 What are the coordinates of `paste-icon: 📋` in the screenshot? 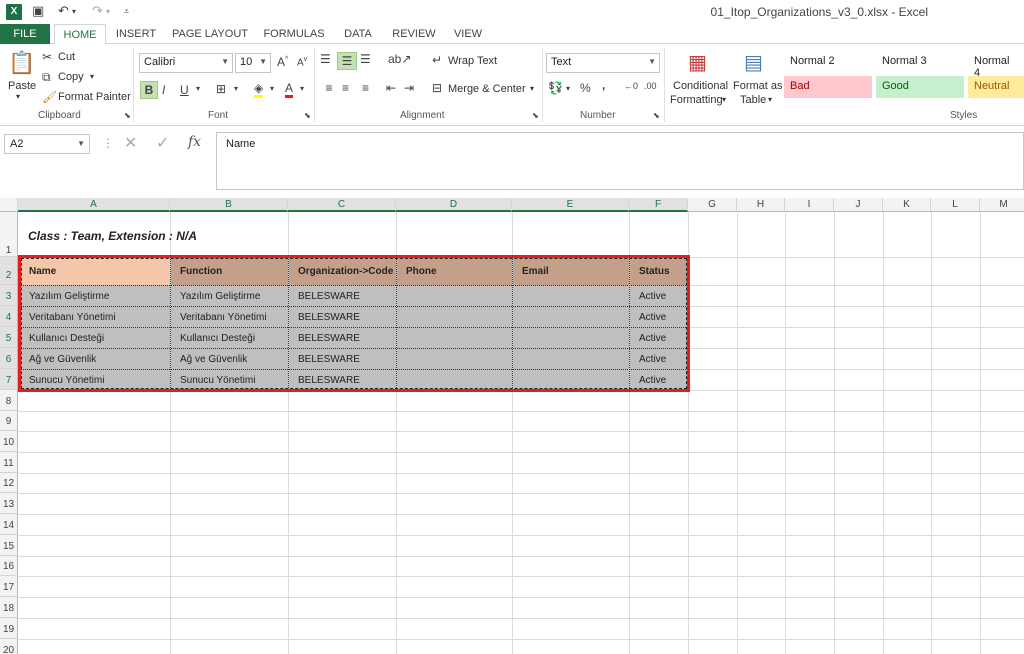 It's located at (21, 63).